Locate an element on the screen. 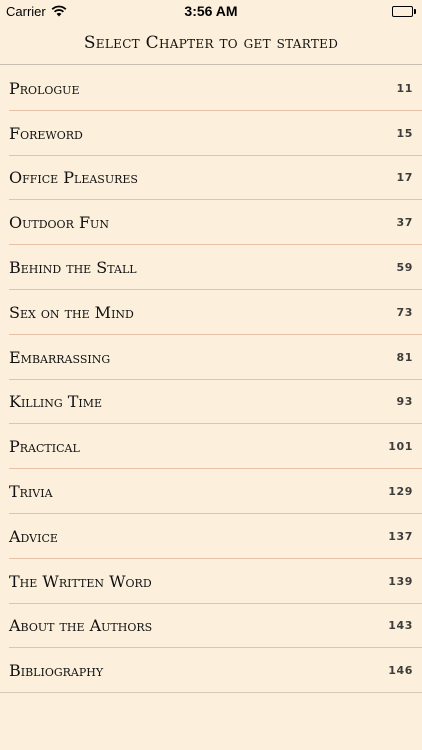 The height and width of the screenshot is (750, 422). chapter-row: The Written Word 139 is located at coordinates (211, 581).